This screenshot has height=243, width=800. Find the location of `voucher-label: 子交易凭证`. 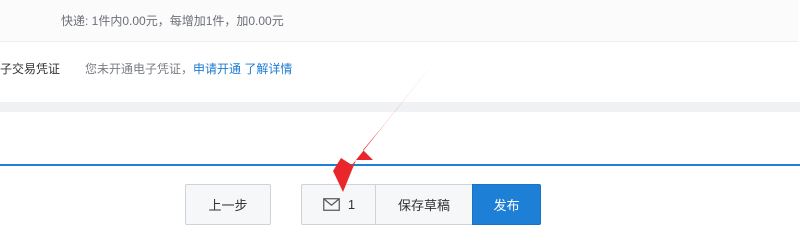

voucher-label: 子交易凭证 is located at coordinates (30, 69).